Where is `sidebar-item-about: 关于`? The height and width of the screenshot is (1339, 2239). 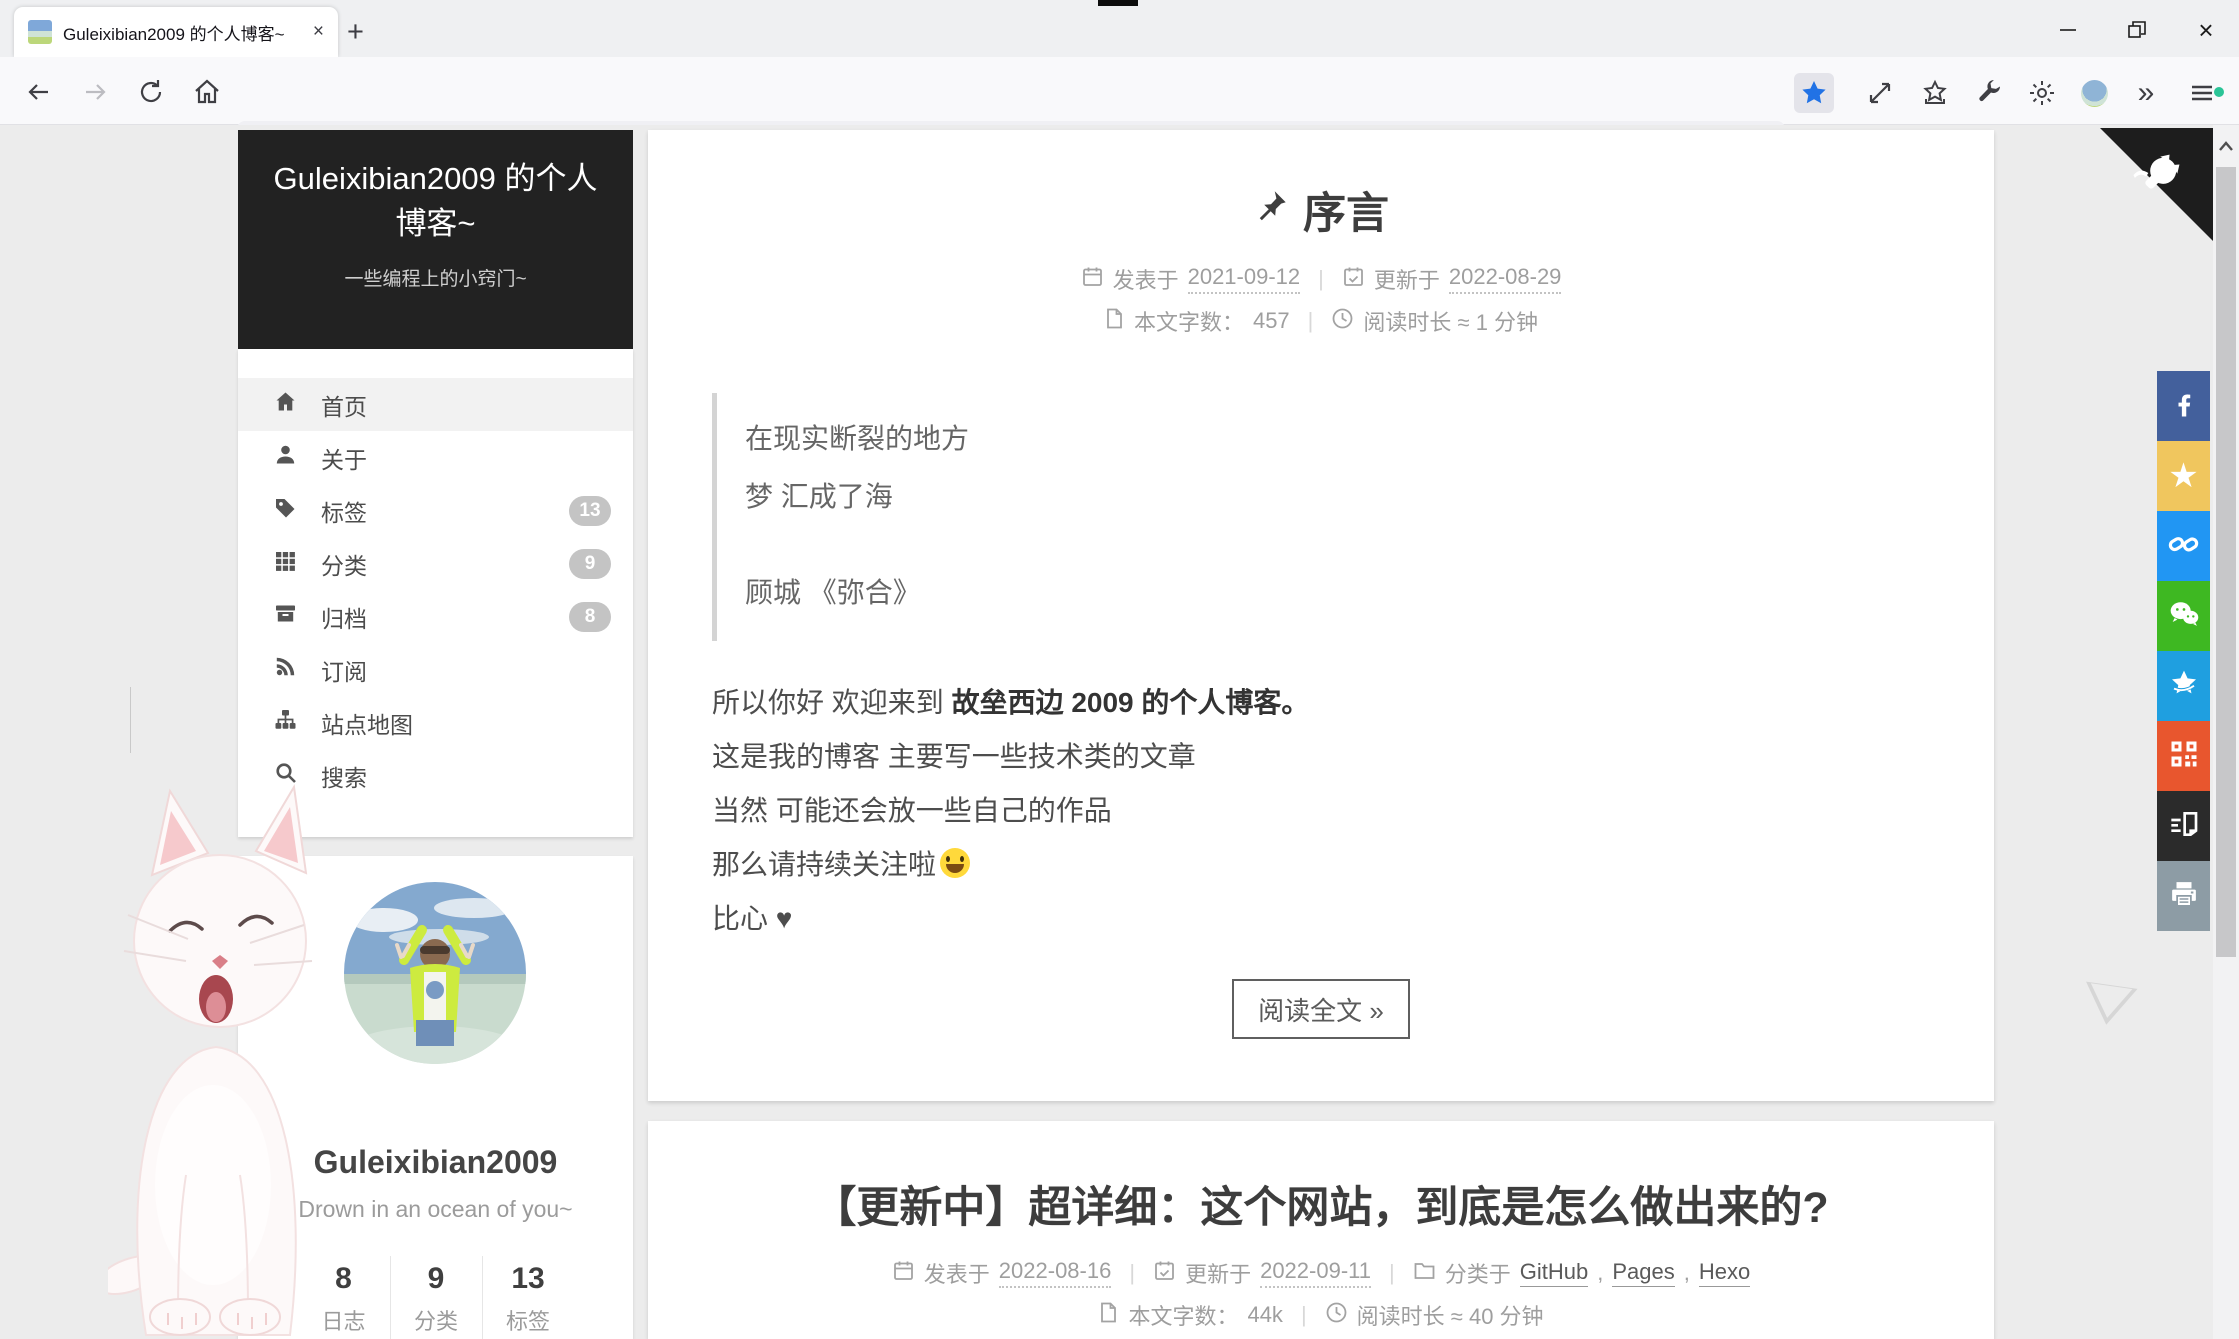
sidebar-item-about: 关于 is located at coordinates (435, 457).